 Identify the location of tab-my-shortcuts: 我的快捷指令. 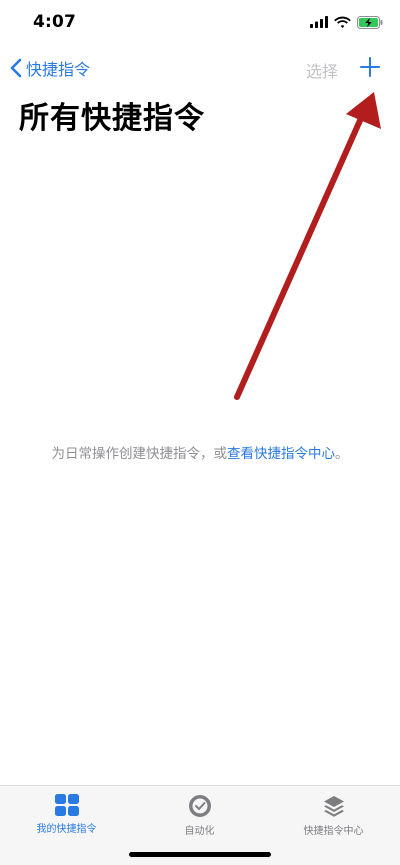
(66, 814).